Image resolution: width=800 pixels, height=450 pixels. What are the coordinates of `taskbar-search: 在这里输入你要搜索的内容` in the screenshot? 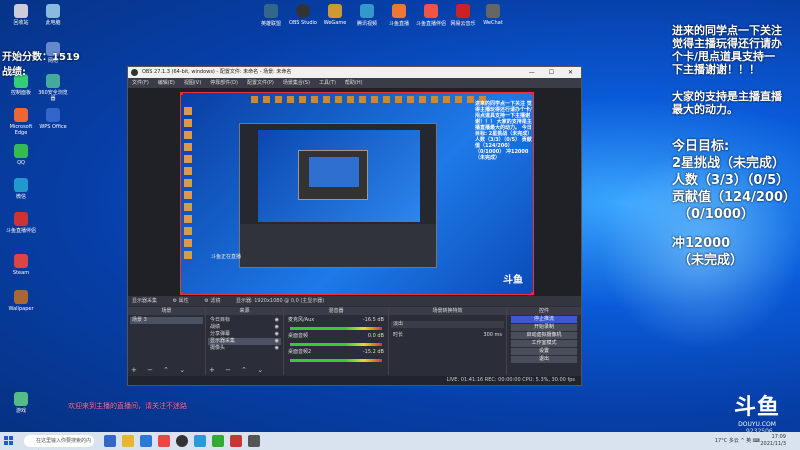 It's located at (59, 441).